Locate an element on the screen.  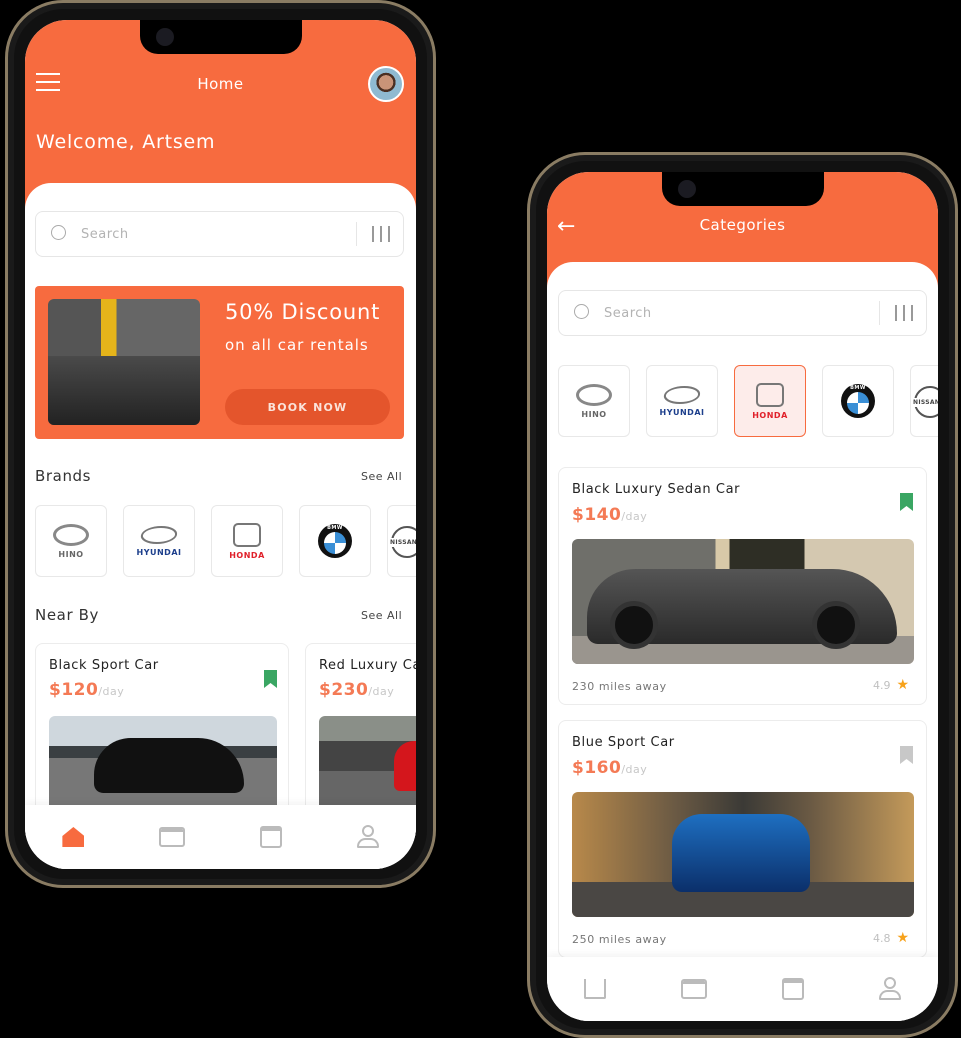
promo-banner: 50% Discount on all car rentals BOOK NOW is located at coordinates (219, 362).